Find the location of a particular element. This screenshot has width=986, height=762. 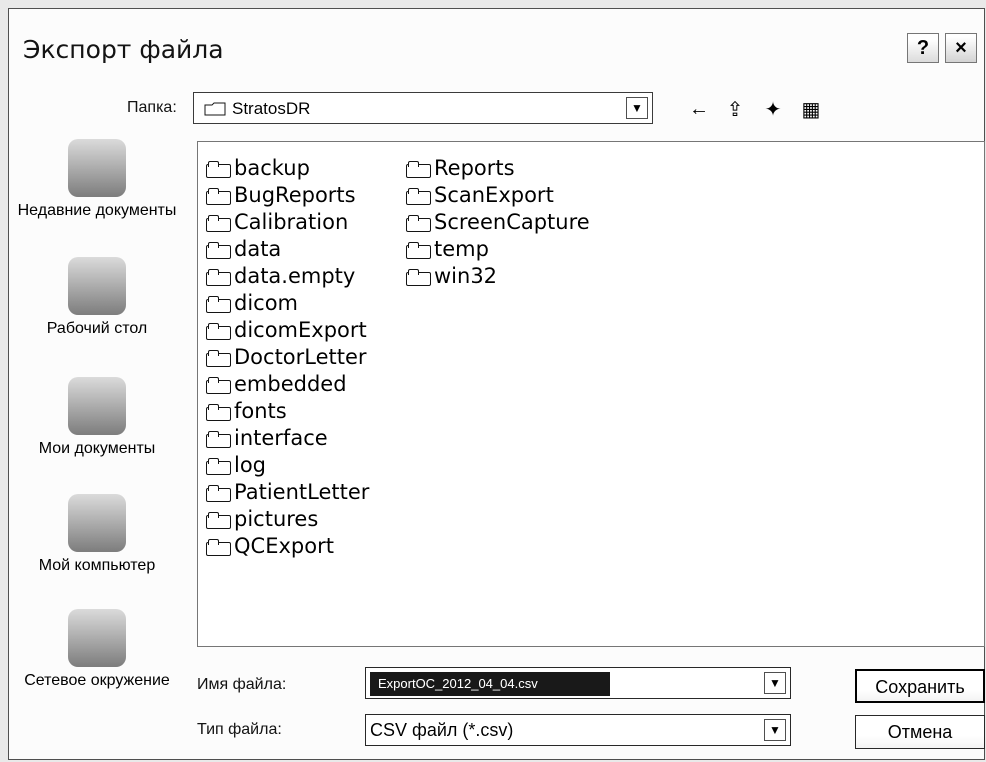

my-documents-icon is located at coordinates (97, 406).